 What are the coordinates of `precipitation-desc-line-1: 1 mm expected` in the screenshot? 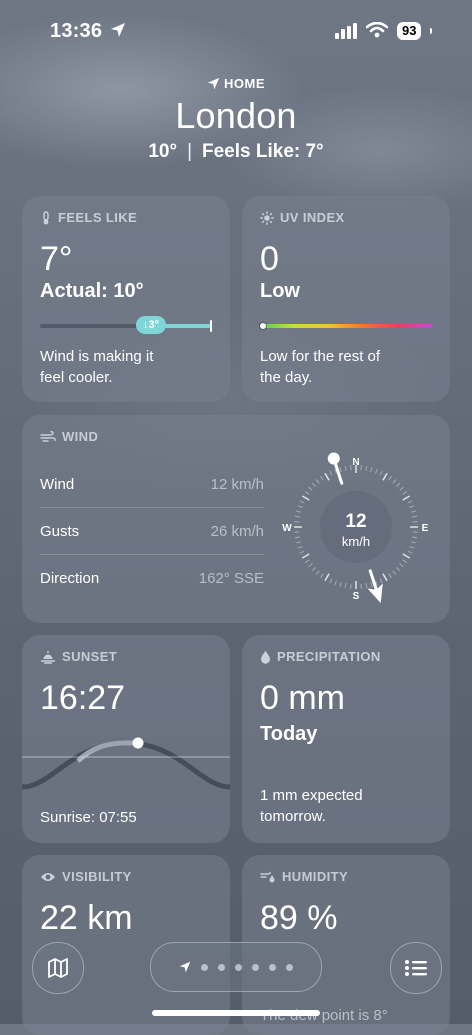 It's located at (311, 795).